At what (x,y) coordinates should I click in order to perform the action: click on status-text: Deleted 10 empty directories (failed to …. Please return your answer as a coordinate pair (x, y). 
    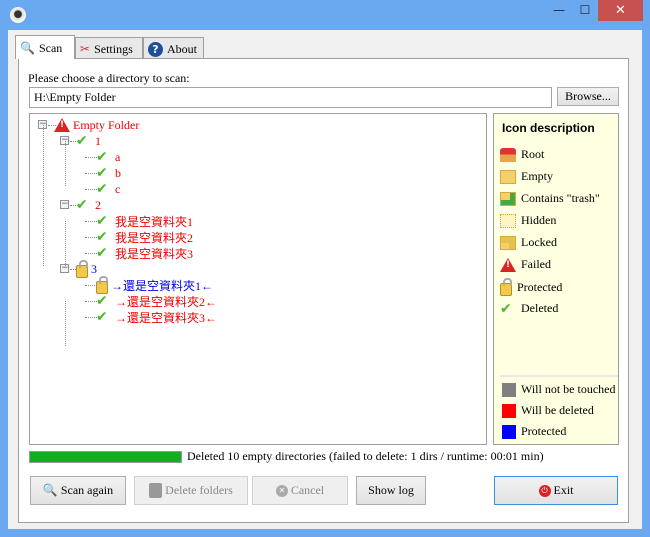
    Looking at the image, I should click on (365, 456).